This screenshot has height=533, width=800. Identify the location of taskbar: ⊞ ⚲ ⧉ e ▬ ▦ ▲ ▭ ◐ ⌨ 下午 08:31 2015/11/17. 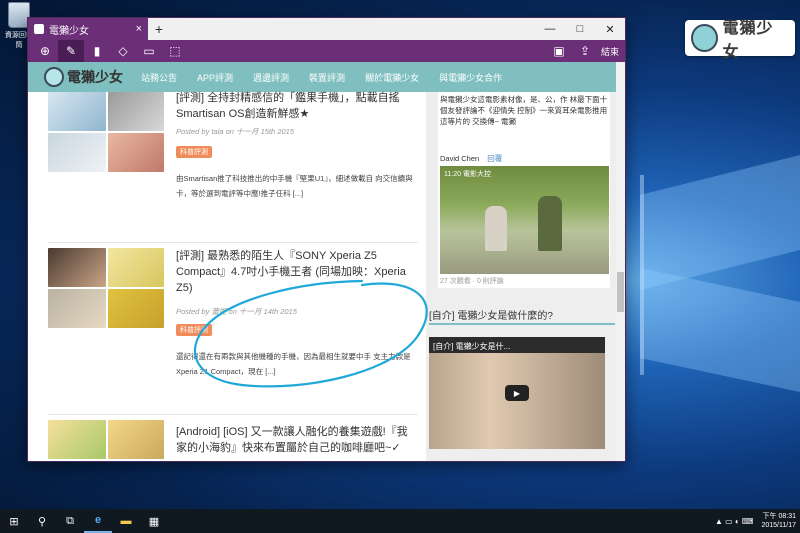
(400, 521).